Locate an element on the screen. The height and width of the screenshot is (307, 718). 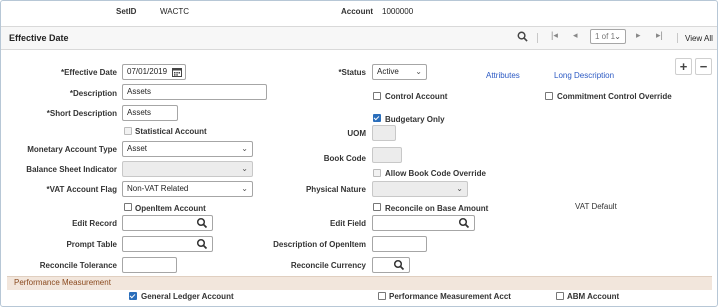
effective-date-input: 07/01/2019 is located at coordinates (154, 72).